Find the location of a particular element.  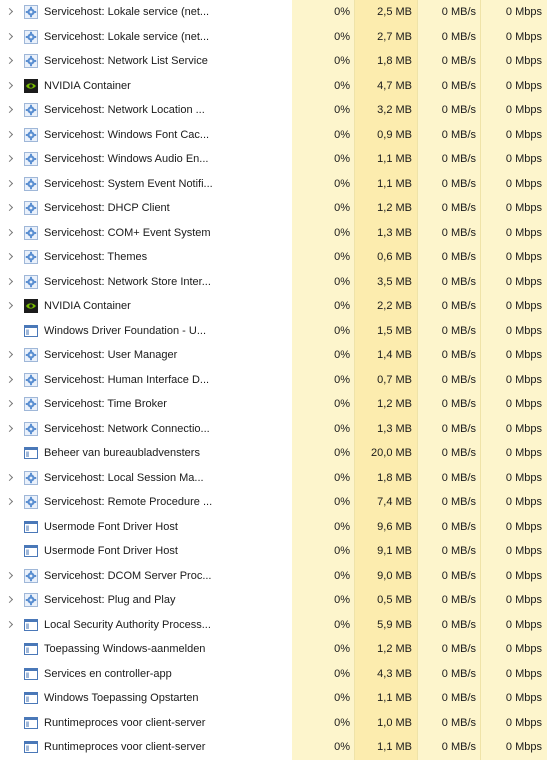

process-name-cell: Servicehost: Network List Service is located at coordinates (146, 61).